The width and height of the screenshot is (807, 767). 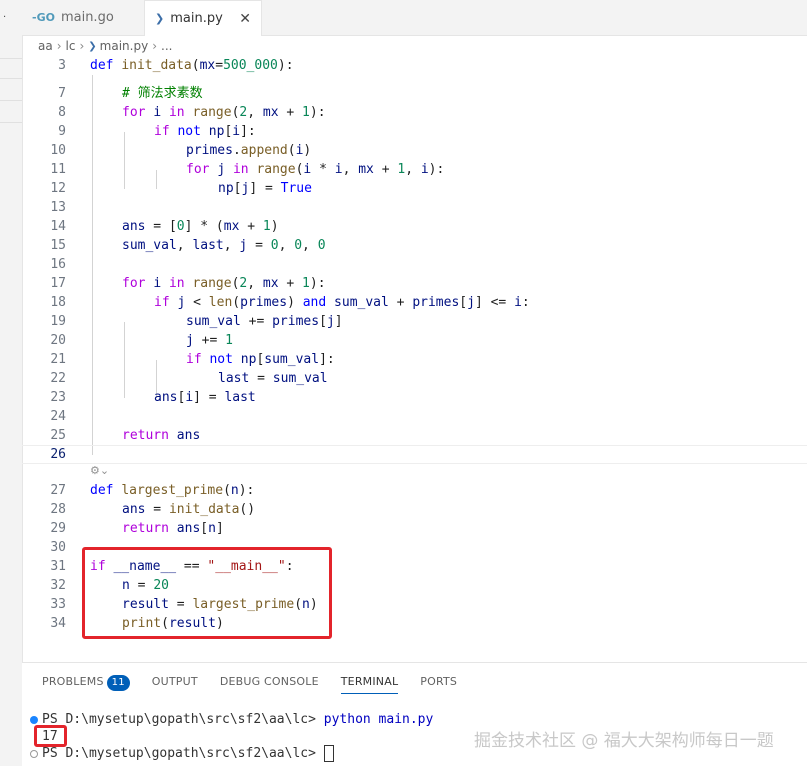 What do you see at coordinates (58, 207) in the screenshot?
I see `code-line: 13` at bounding box center [58, 207].